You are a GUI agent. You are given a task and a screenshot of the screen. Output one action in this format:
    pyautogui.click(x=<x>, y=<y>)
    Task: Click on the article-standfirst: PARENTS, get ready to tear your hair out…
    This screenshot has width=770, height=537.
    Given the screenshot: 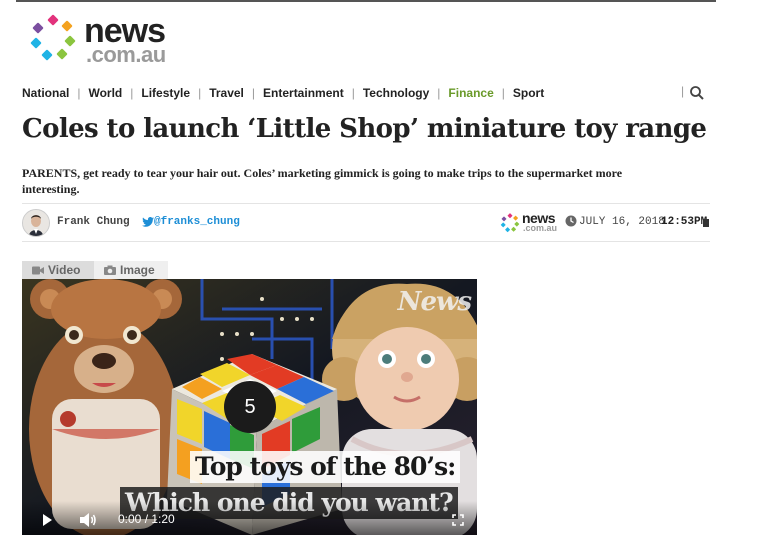 What is the action you would take?
    pyautogui.click(x=322, y=181)
    